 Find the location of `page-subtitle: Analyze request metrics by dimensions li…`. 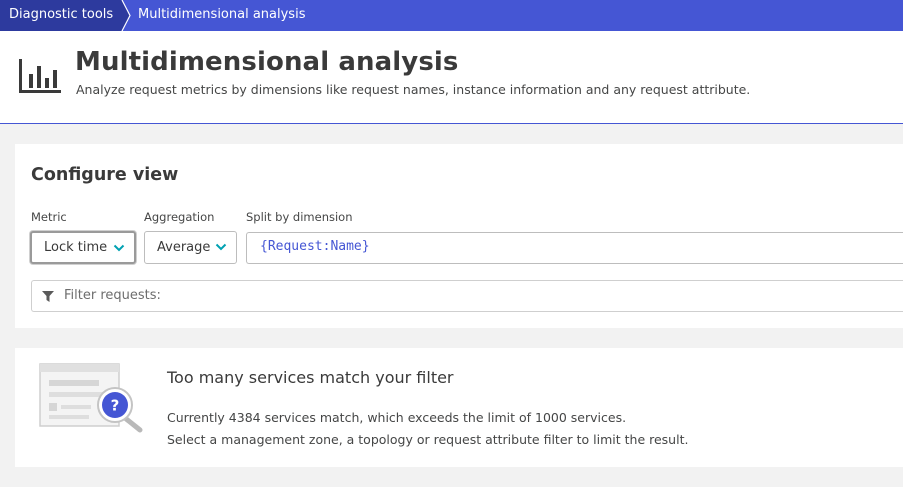

page-subtitle: Analyze request metrics by dimensions li… is located at coordinates (413, 89).